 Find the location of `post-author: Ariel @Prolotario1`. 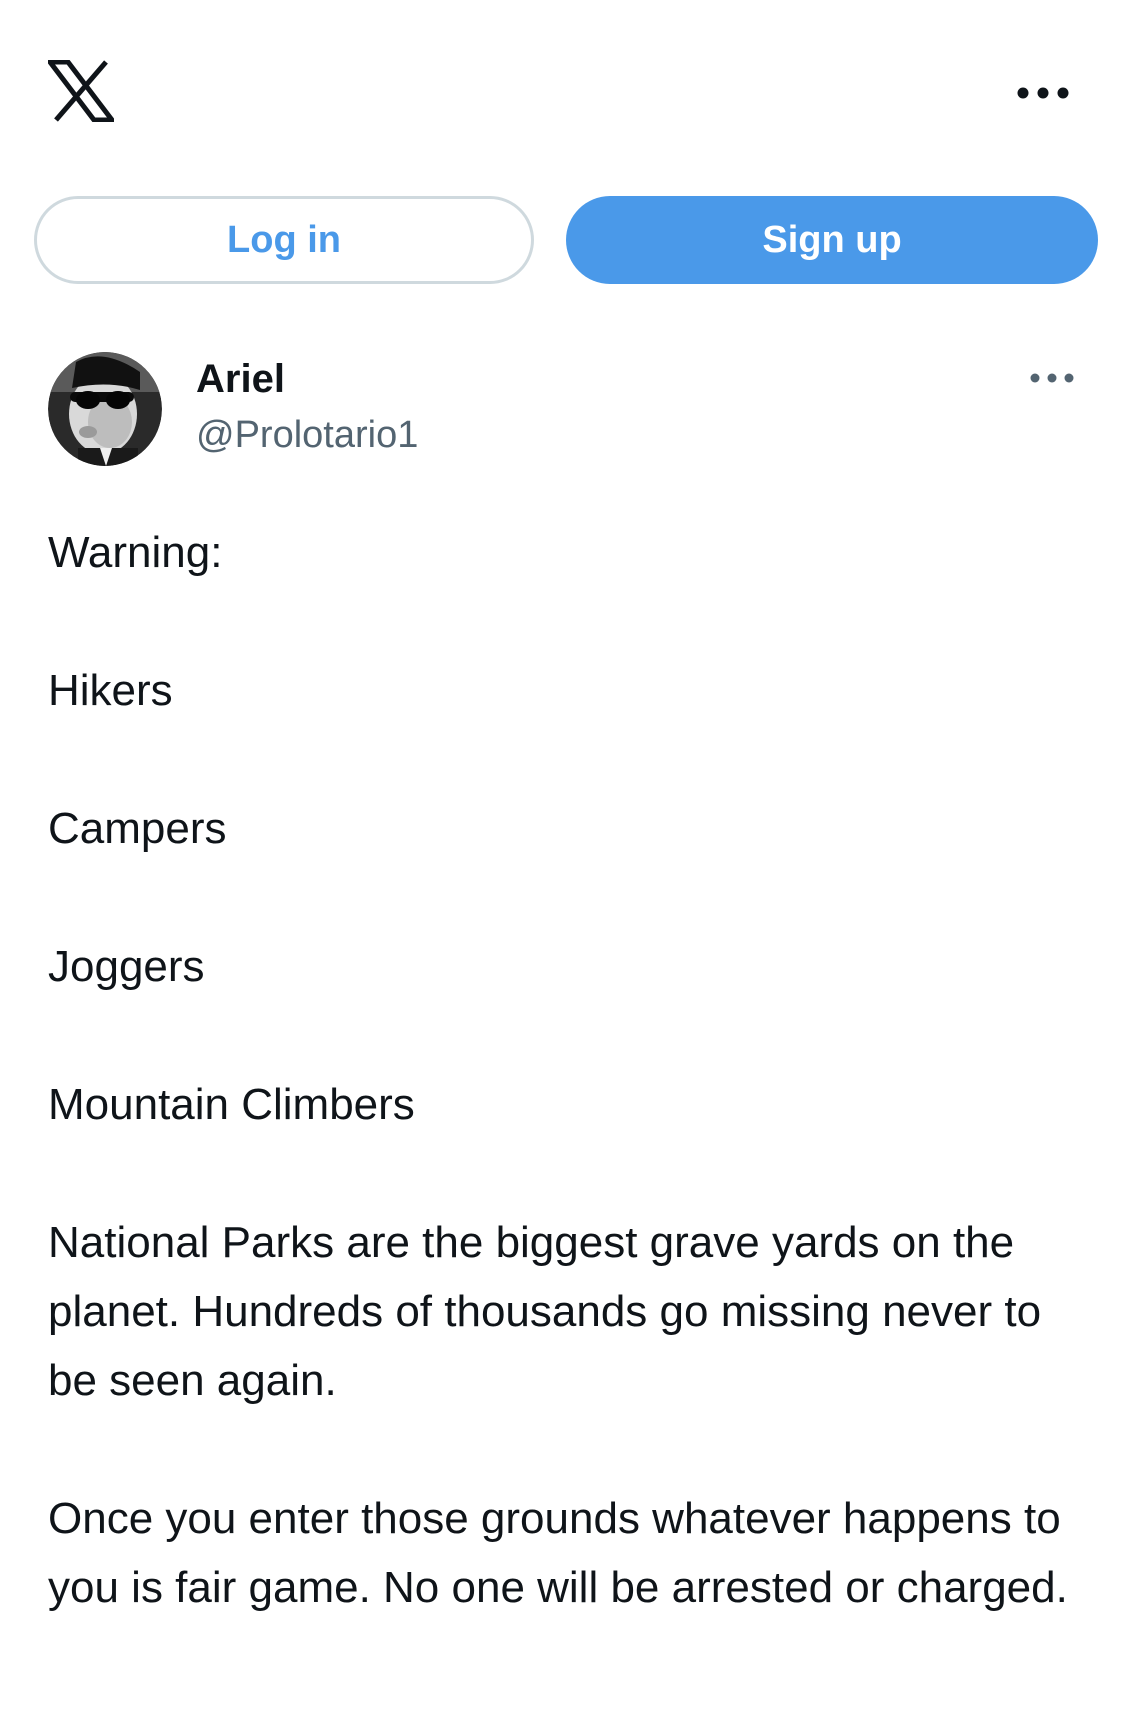

post-author: Ariel @Prolotario1 is located at coordinates (562, 410).